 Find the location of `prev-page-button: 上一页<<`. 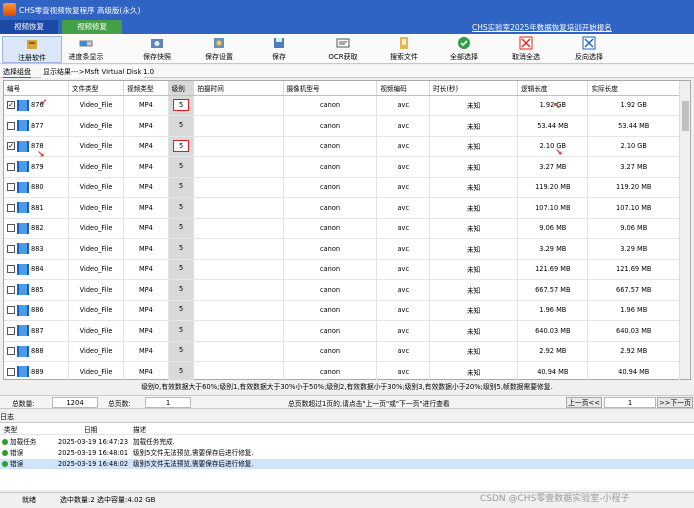

prev-page-button: 上一页<< is located at coordinates (584, 402).